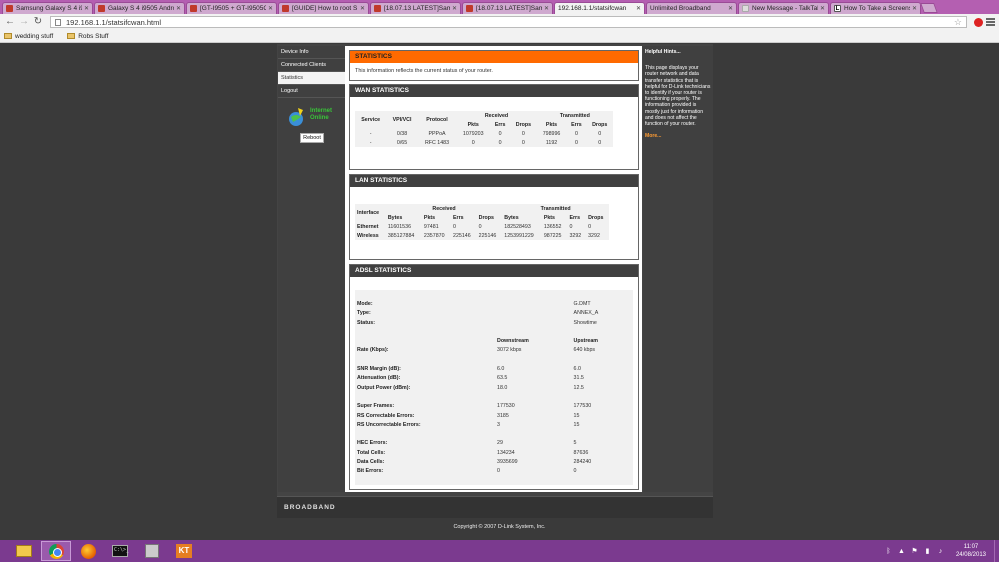 Image resolution: width=999 pixels, height=562 pixels. Describe the element at coordinates (10, 22) in the screenshot. I see `back-arrow-icon: ←` at that location.